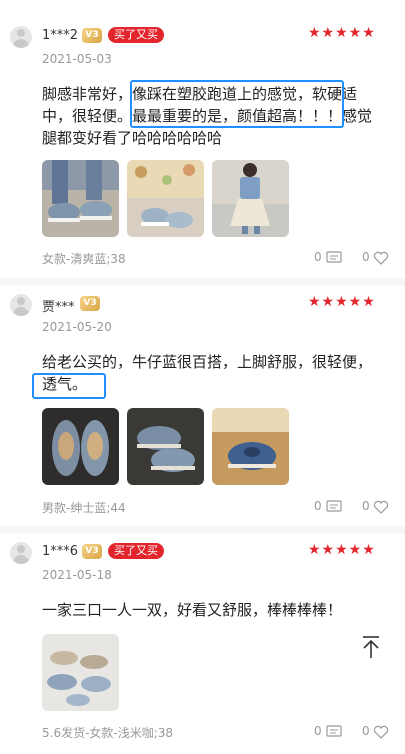 The width and height of the screenshot is (405, 754). What do you see at coordinates (60, 551) in the screenshot?
I see `username: 1***6` at bounding box center [60, 551].